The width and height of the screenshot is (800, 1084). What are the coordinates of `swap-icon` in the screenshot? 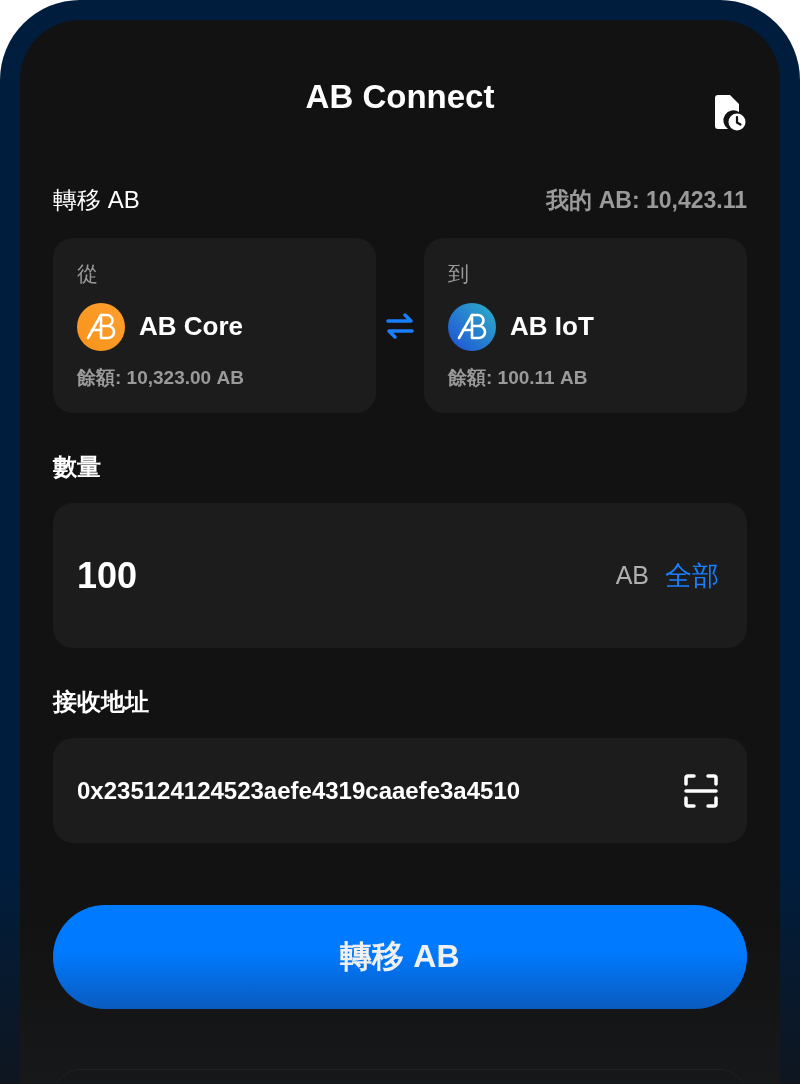 It's located at (400, 325).